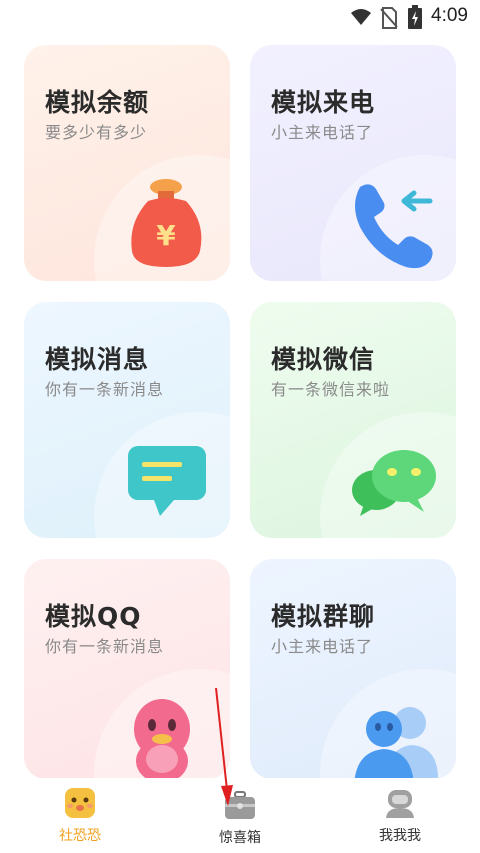 This screenshot has height=853, width=480. I want to click on tab-label: 惊喜箱, so click(240, 838).